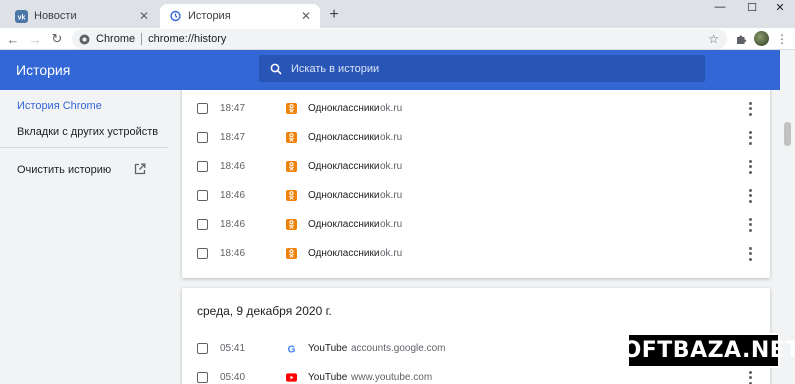 Image resolution: width=795 pixels, height=384 pixels. Describe the element at coordinates (752, 7) in the screenshot. I see `maximize-button: ☐` at that location.